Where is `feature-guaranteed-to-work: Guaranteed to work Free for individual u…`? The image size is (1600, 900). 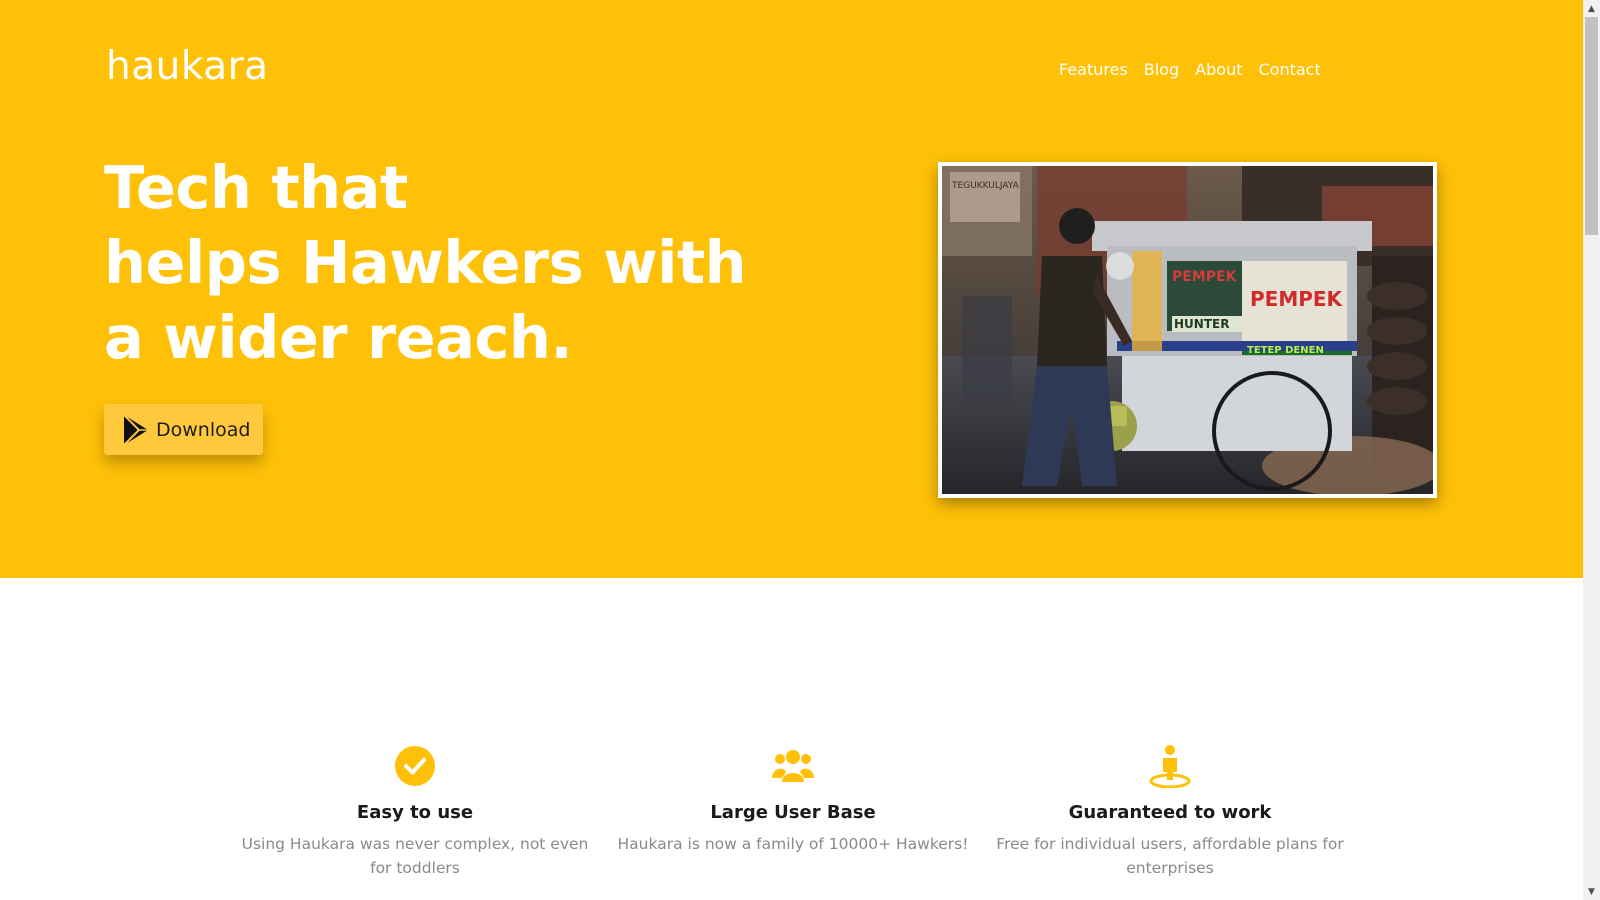
feature-guaranteed-to-work: Guaranteed to work Free for individual u… is located at coordinates (1170, 812).